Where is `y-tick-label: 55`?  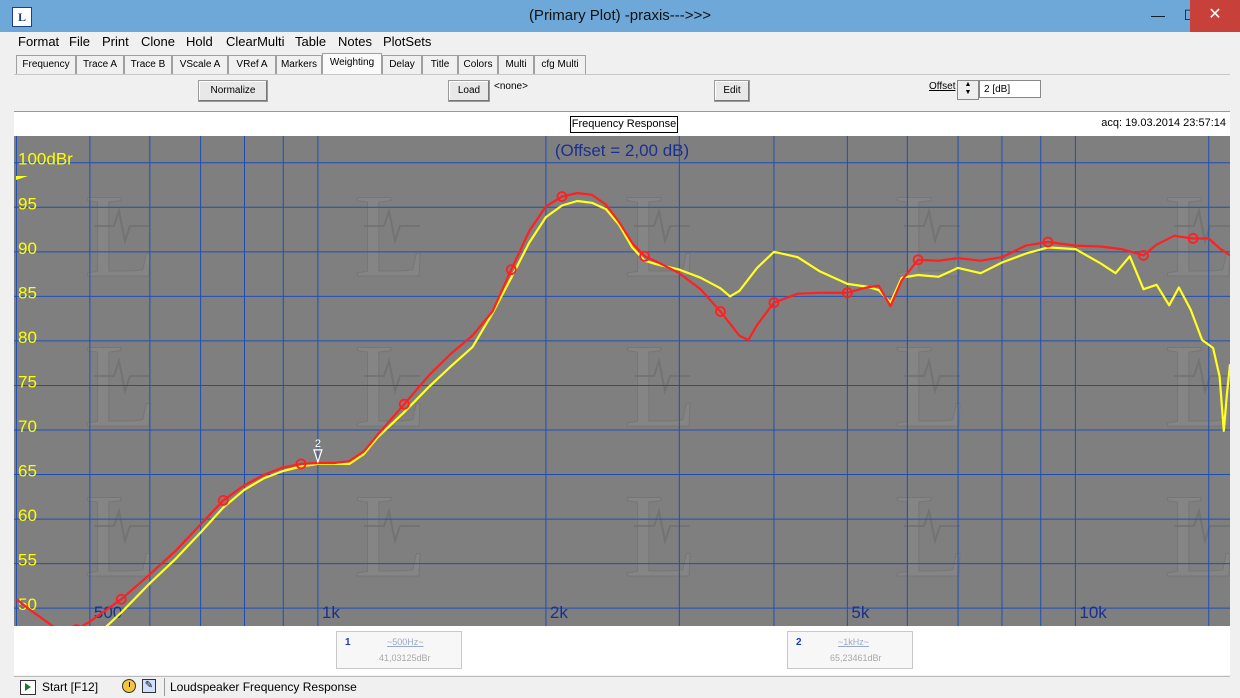
y-tick-label: 55 is located at coordinates (27, 560).